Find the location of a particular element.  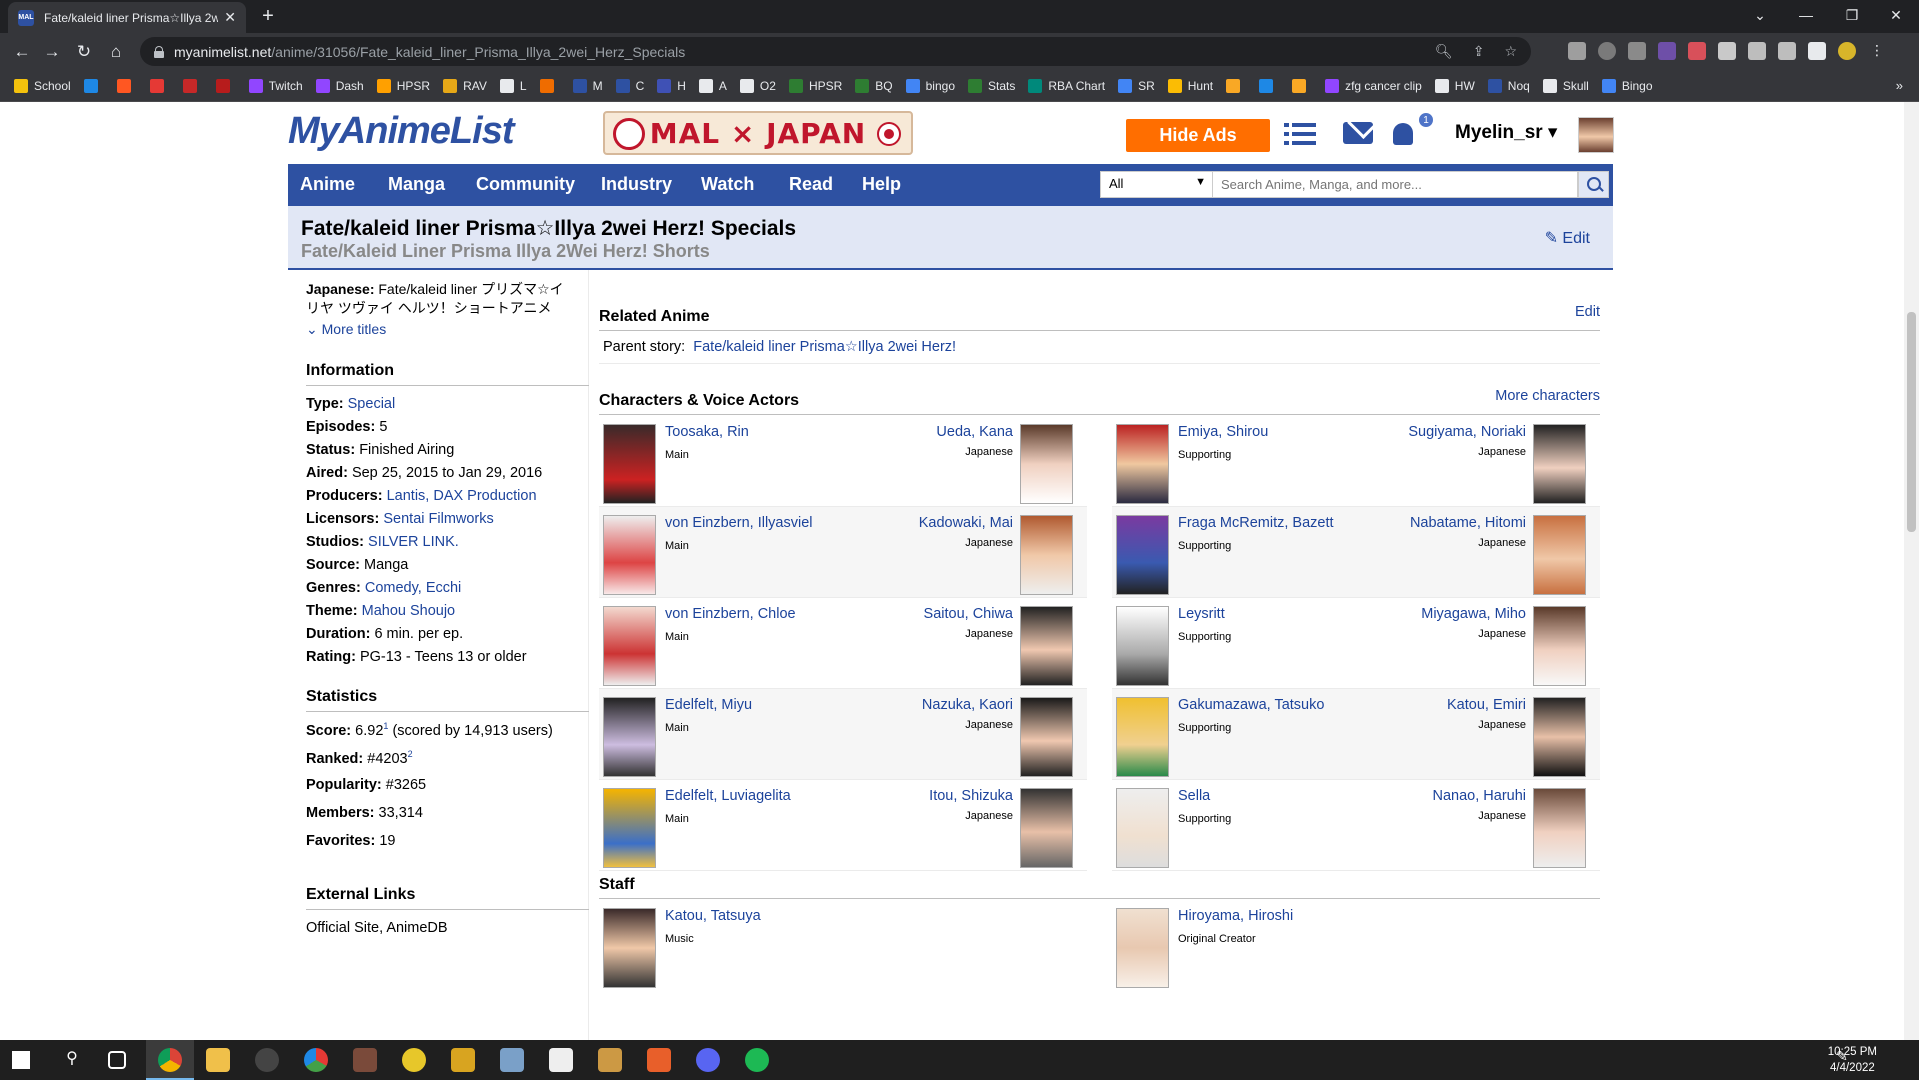

character-name-link: Gakumazawa, Tatsuko is located at coordinates (1251, 705).